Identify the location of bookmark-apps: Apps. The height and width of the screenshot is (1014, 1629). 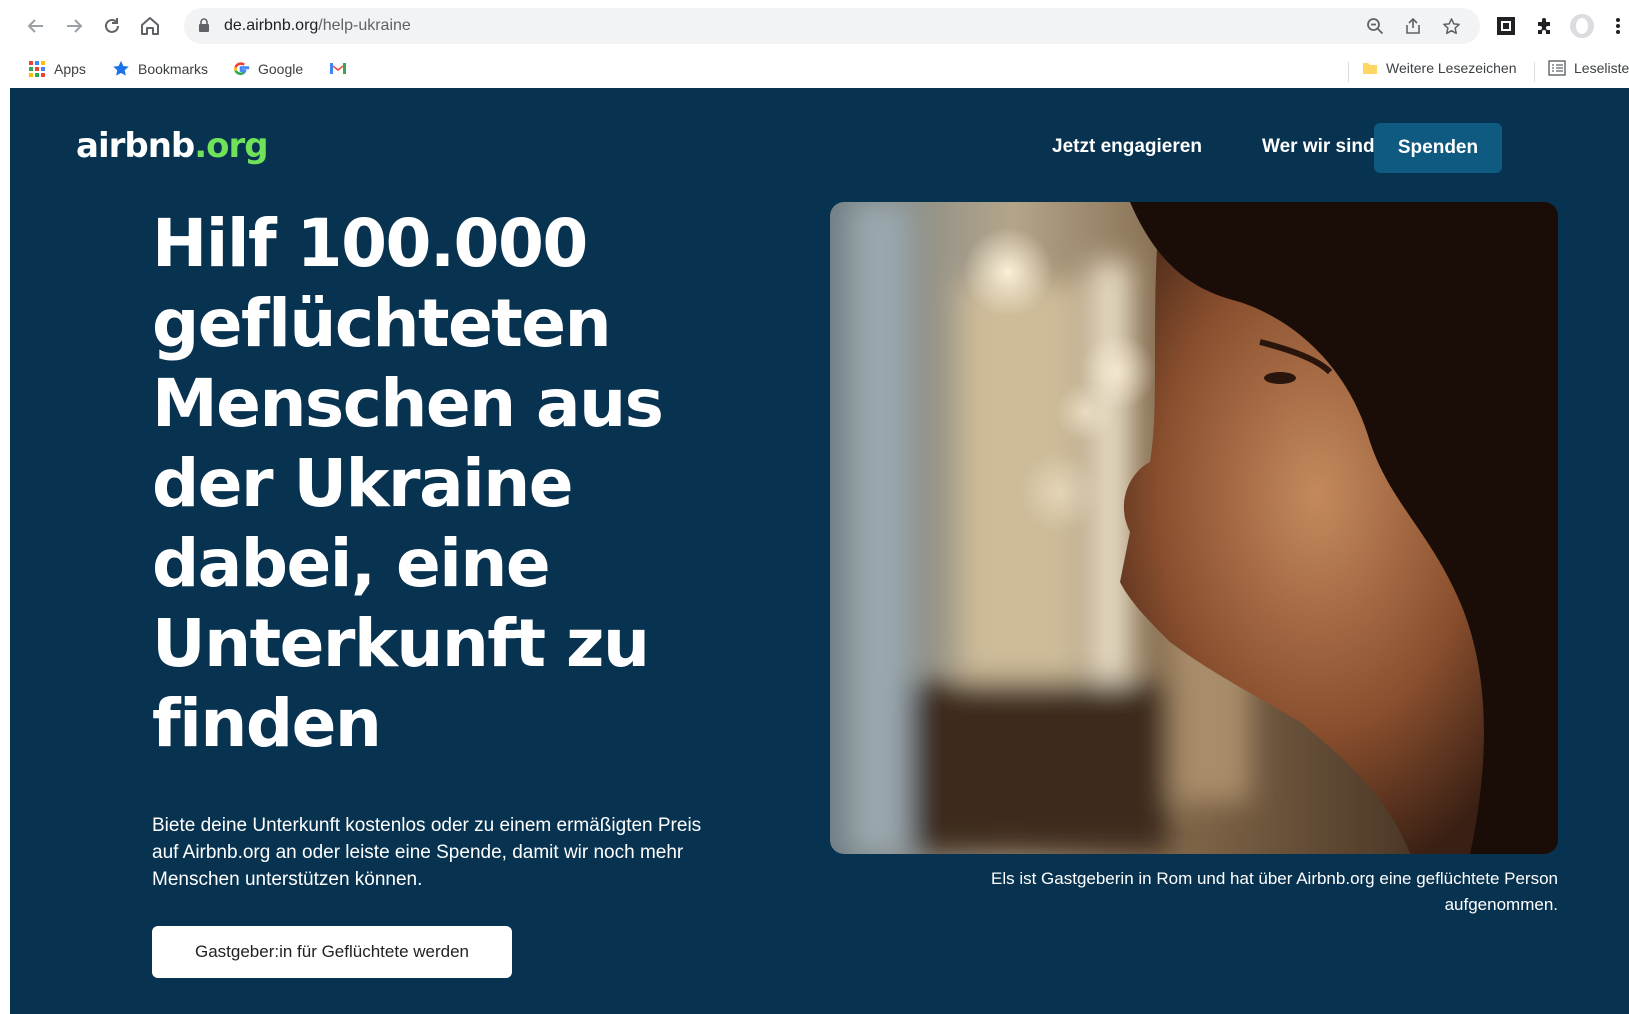
(57, 69).